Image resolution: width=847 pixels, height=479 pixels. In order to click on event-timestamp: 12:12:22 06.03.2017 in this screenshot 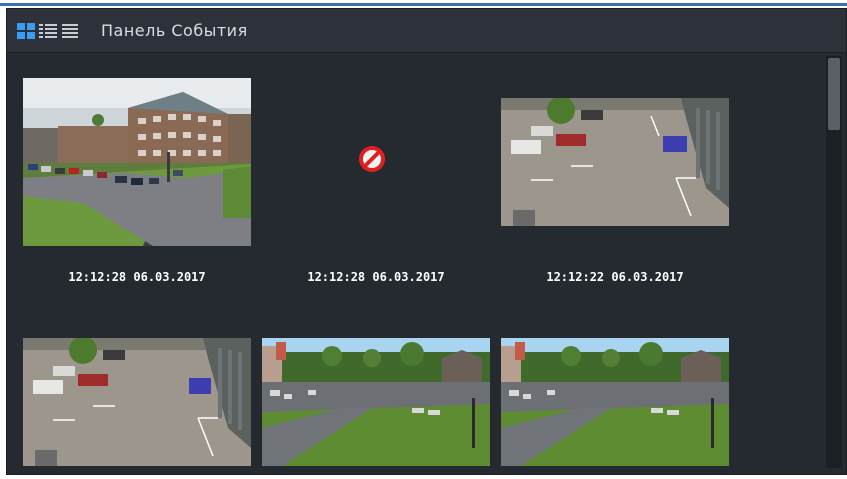, I will do `click(615, 277)`.